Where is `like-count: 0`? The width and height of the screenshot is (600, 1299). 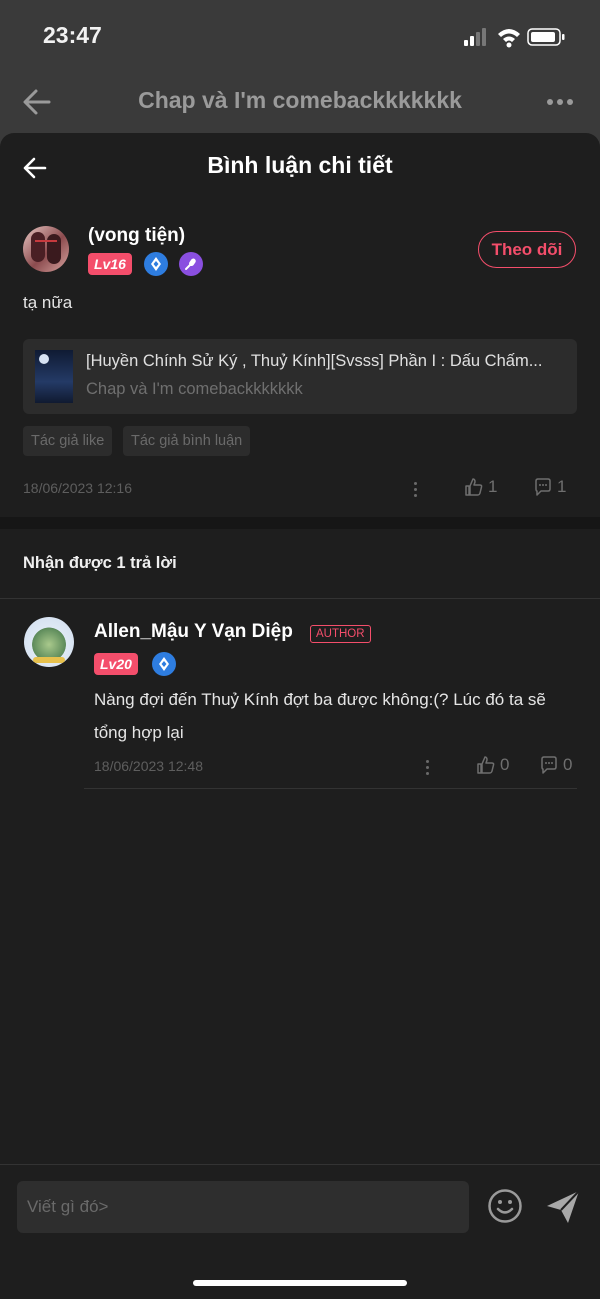 like-count: 0 is located at coordinates (505, 764).